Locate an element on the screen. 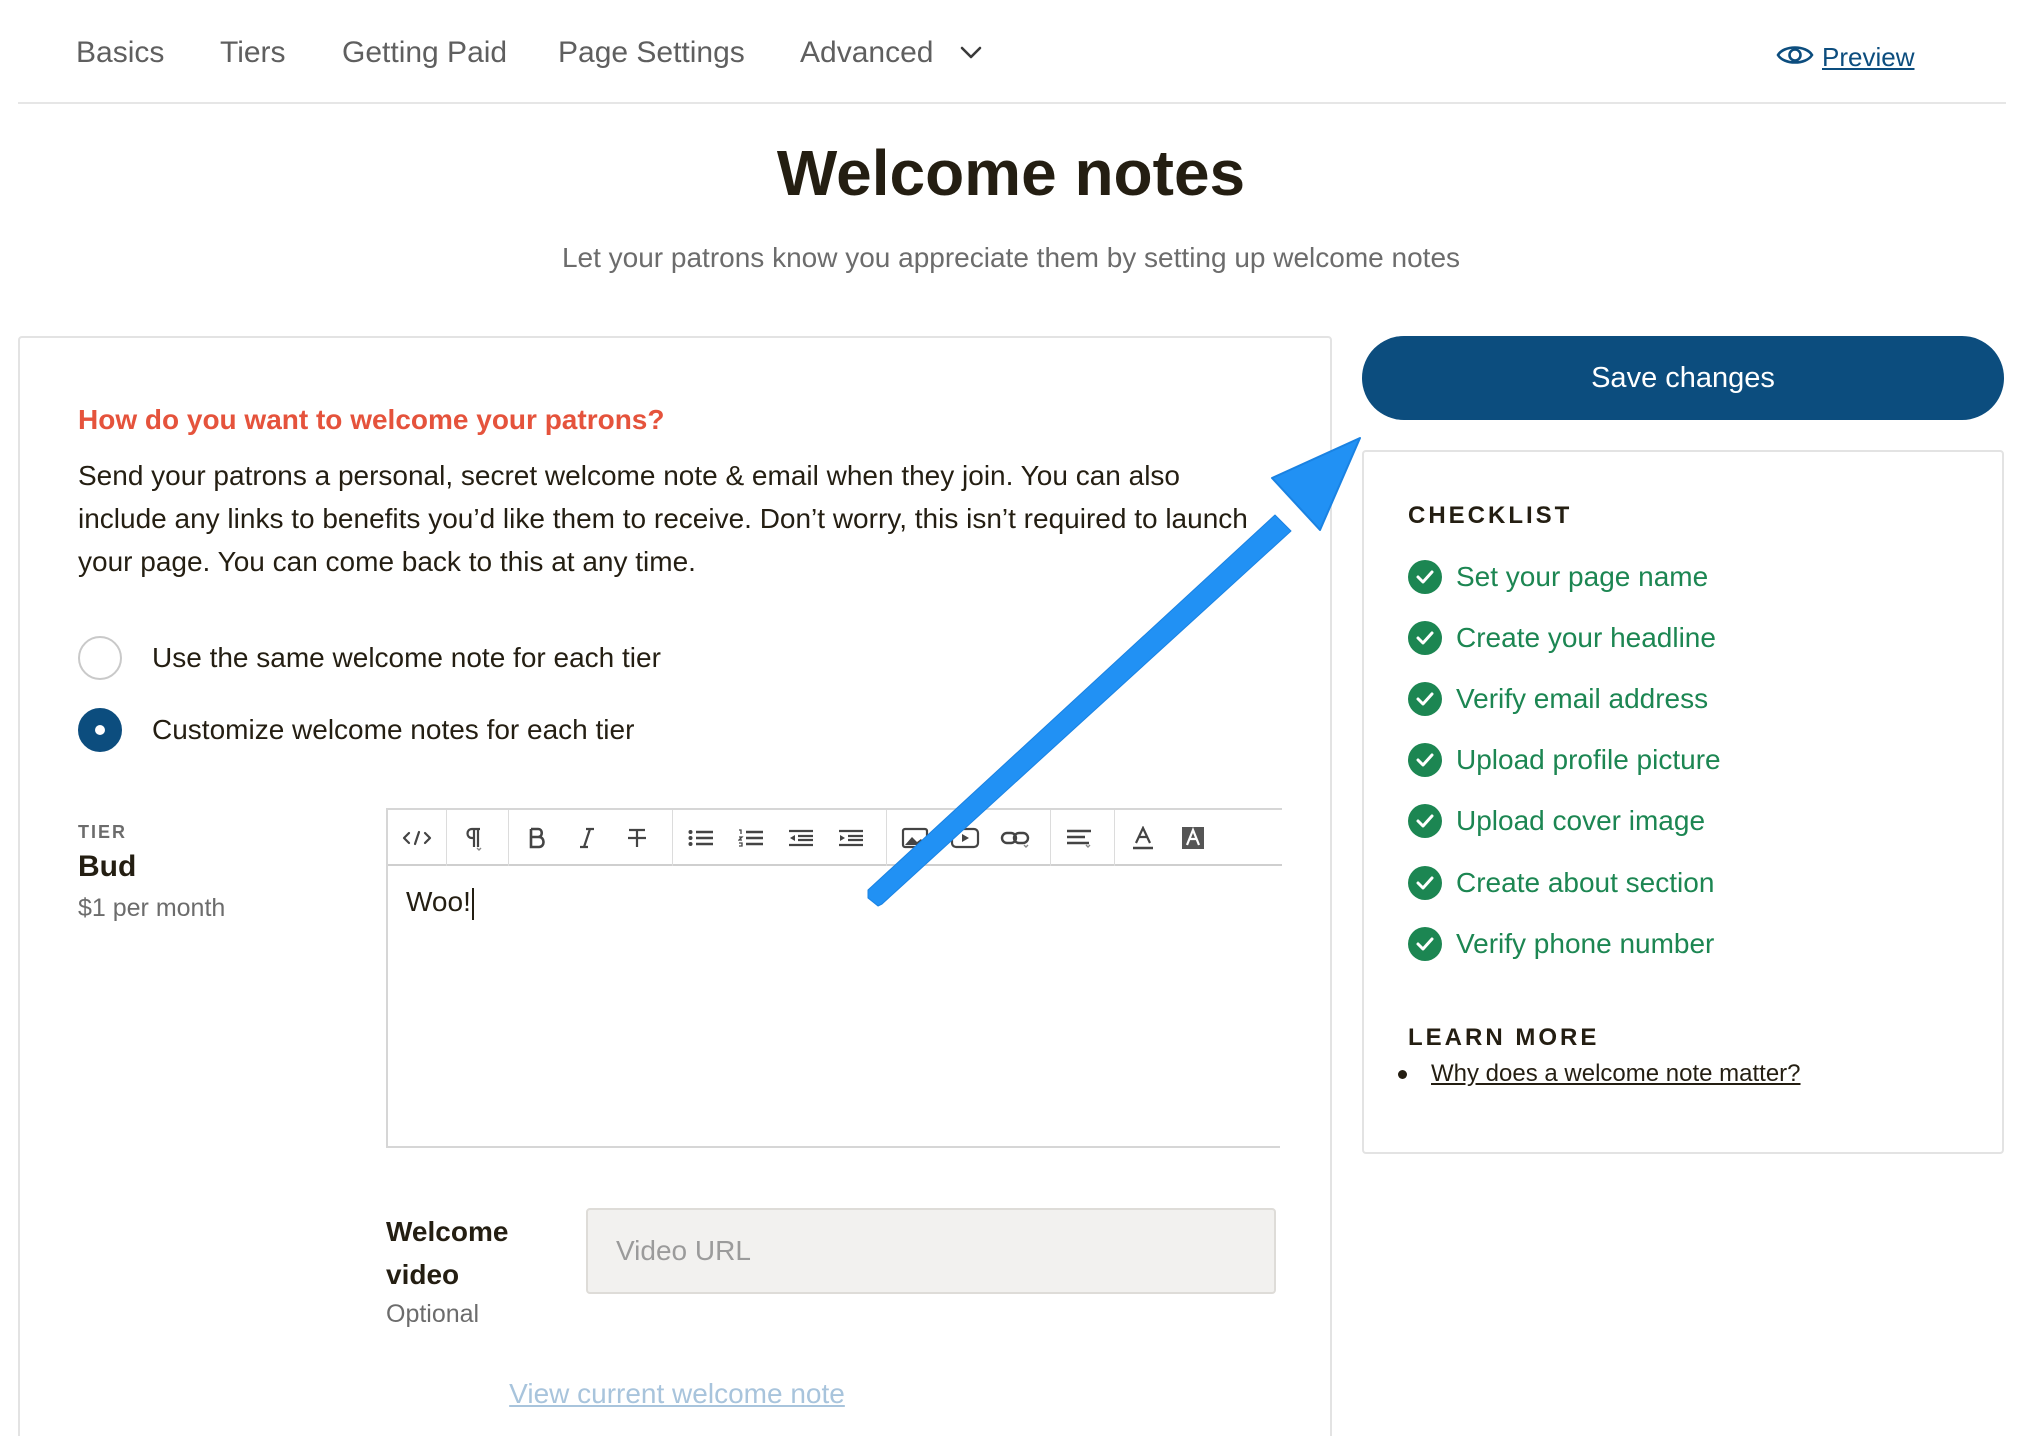  page-title: Welcome notes is located at coordinates (1011, 173).